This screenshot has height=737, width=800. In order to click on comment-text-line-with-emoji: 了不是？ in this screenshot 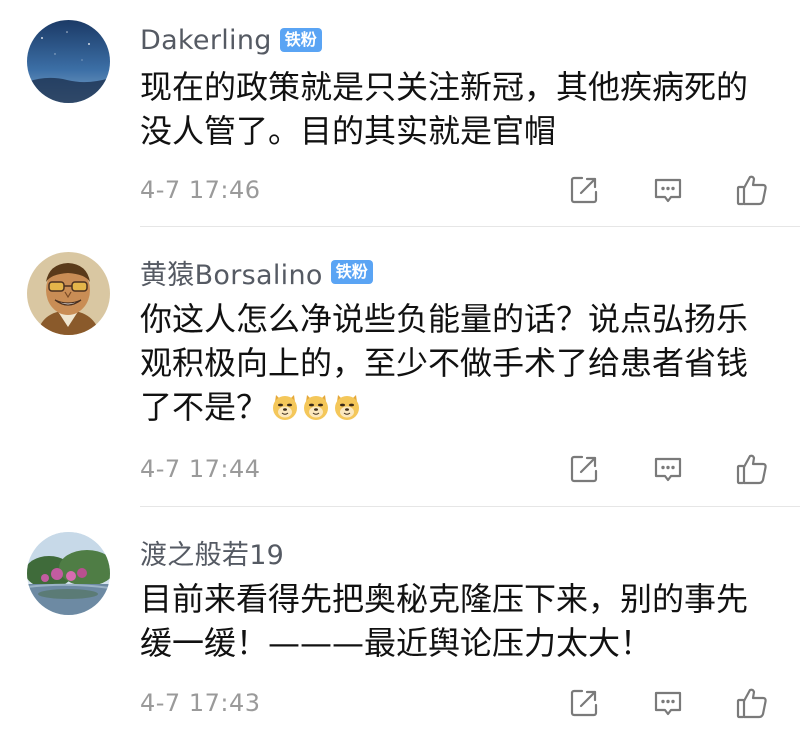, I will do `click(460, 407)`.